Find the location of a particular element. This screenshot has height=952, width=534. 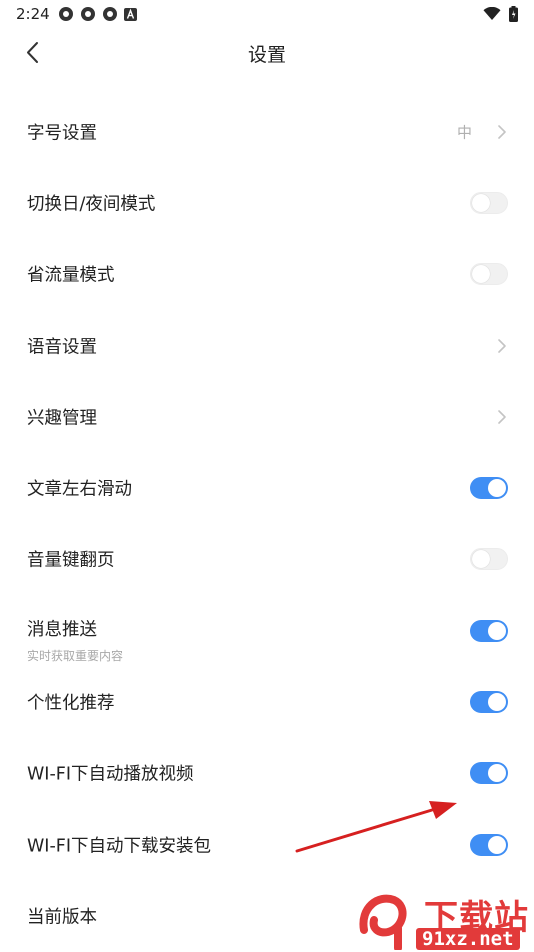

settings-row: 文章左右滑动 is located at coordinates (267, 487).